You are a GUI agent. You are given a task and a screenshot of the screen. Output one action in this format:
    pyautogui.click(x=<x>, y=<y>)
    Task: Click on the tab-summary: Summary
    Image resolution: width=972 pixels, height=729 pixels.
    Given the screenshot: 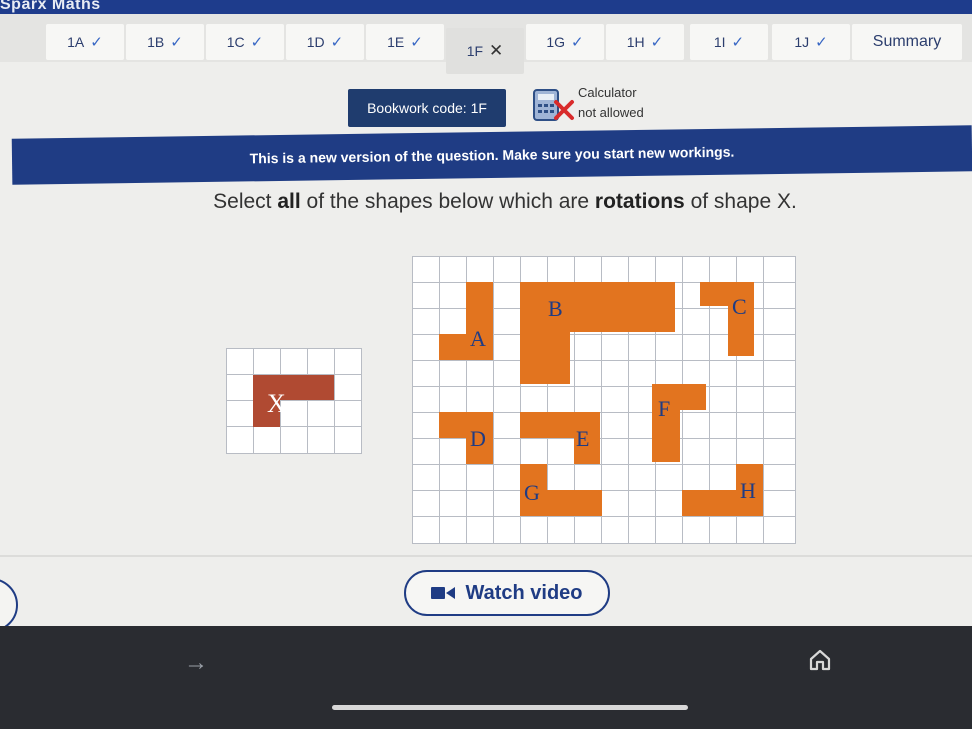 What is the action you would take?
    pyautogui.click(x=907, y=42)
    